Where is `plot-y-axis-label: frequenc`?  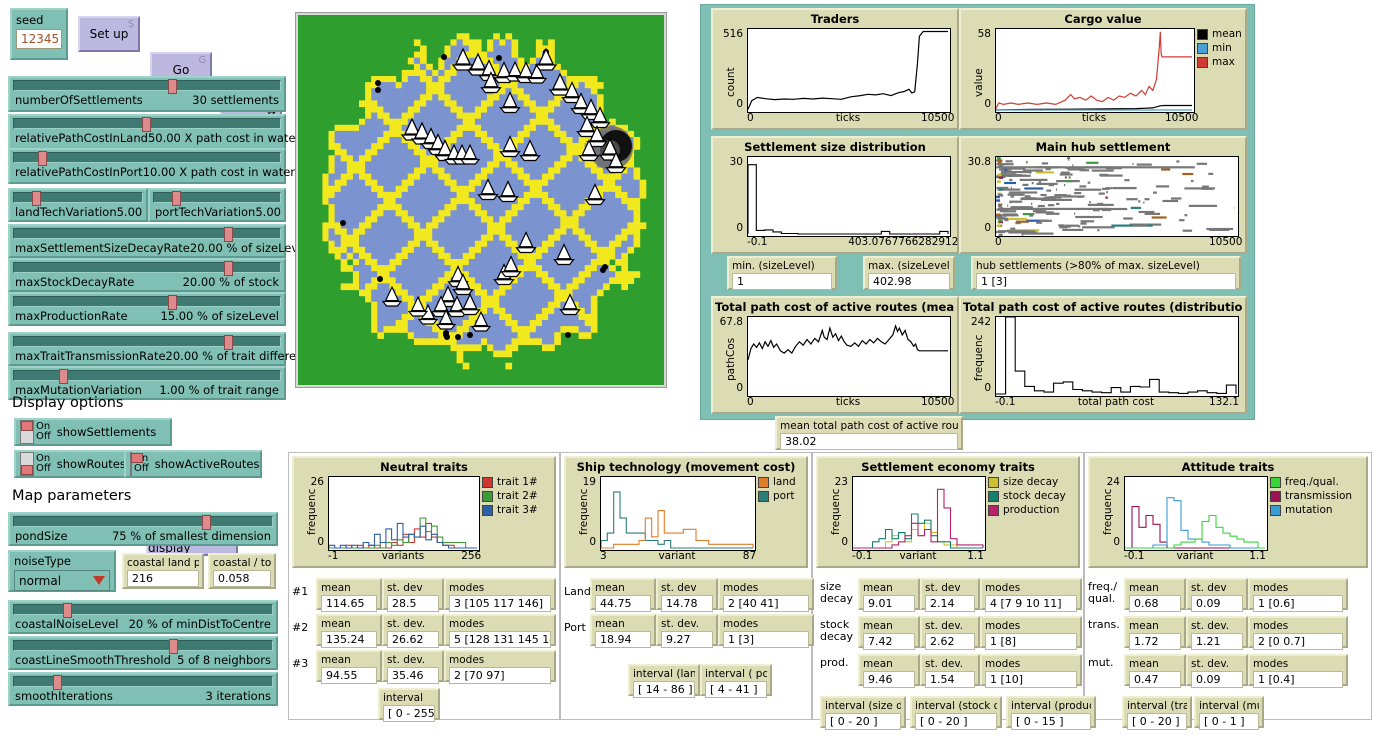 plot-y-axis-label: frequenc is located at coordinates (836, 511).